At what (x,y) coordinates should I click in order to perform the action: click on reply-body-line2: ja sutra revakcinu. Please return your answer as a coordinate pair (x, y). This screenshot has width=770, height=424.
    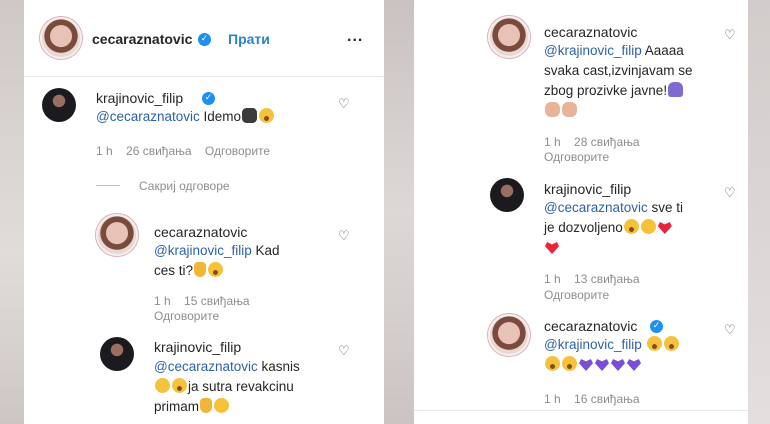
    Looking at the image, I should click on (241, 386).